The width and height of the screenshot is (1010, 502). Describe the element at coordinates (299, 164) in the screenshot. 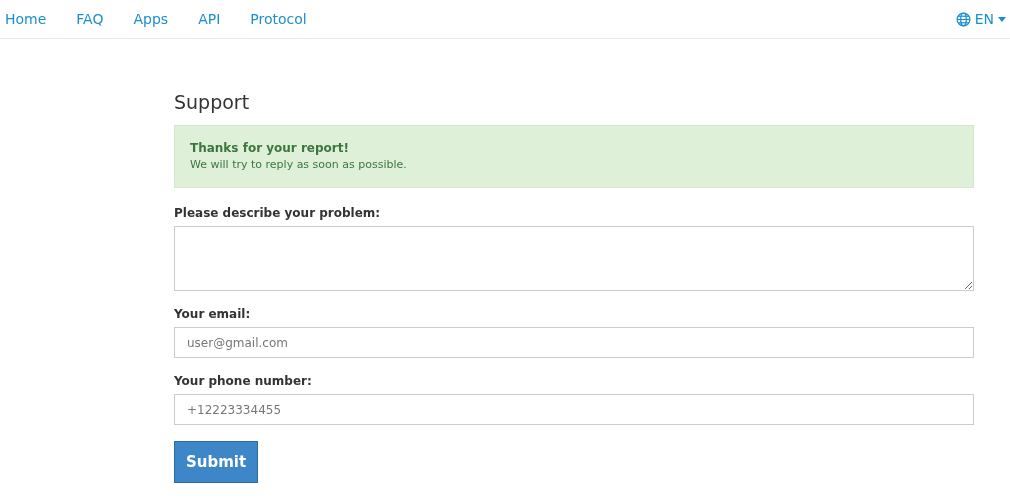

I see `alert-message: We will try to reply as soon as possible.` at that location.